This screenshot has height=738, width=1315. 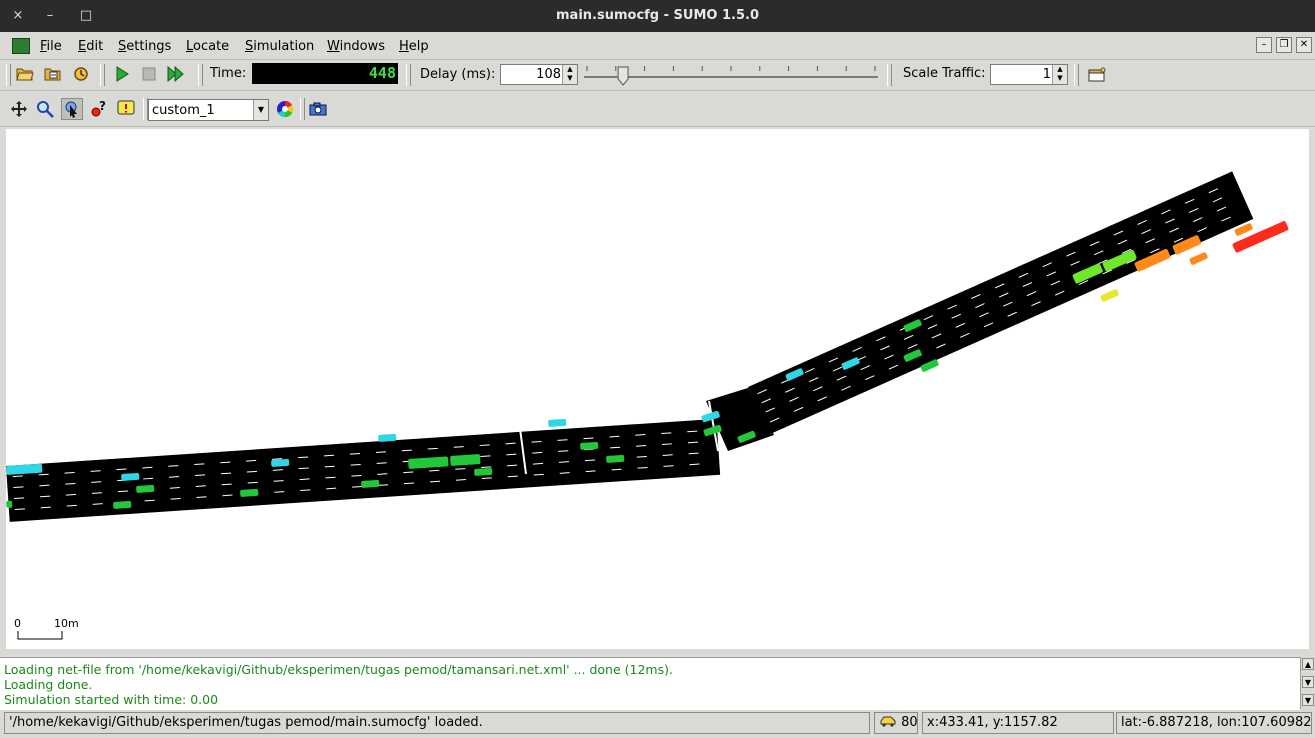 I want to click on new-view-button, so click(x=1097, y=75).